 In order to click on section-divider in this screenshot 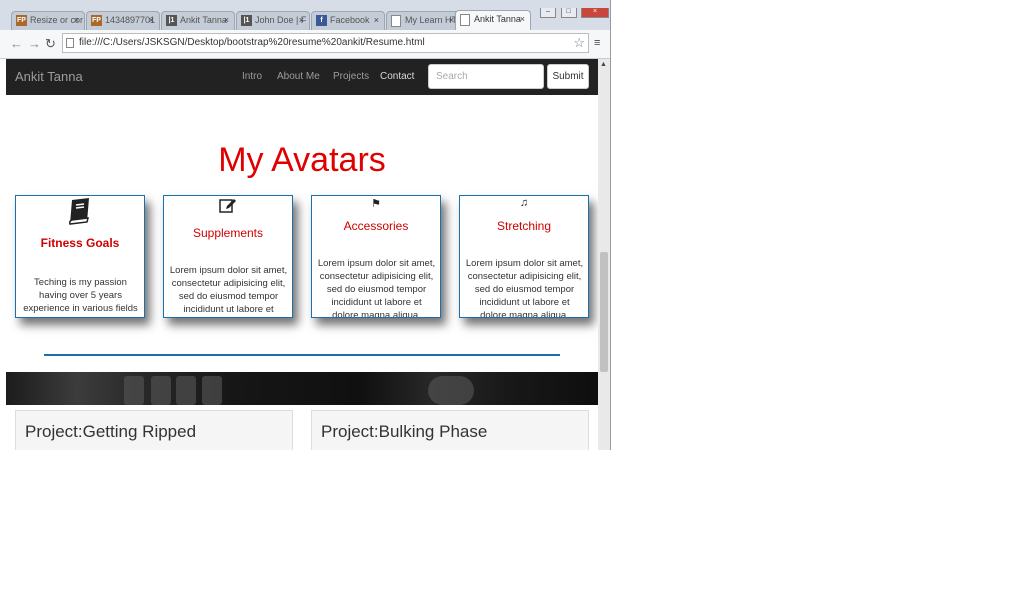, I will do `click(302, 355)`.